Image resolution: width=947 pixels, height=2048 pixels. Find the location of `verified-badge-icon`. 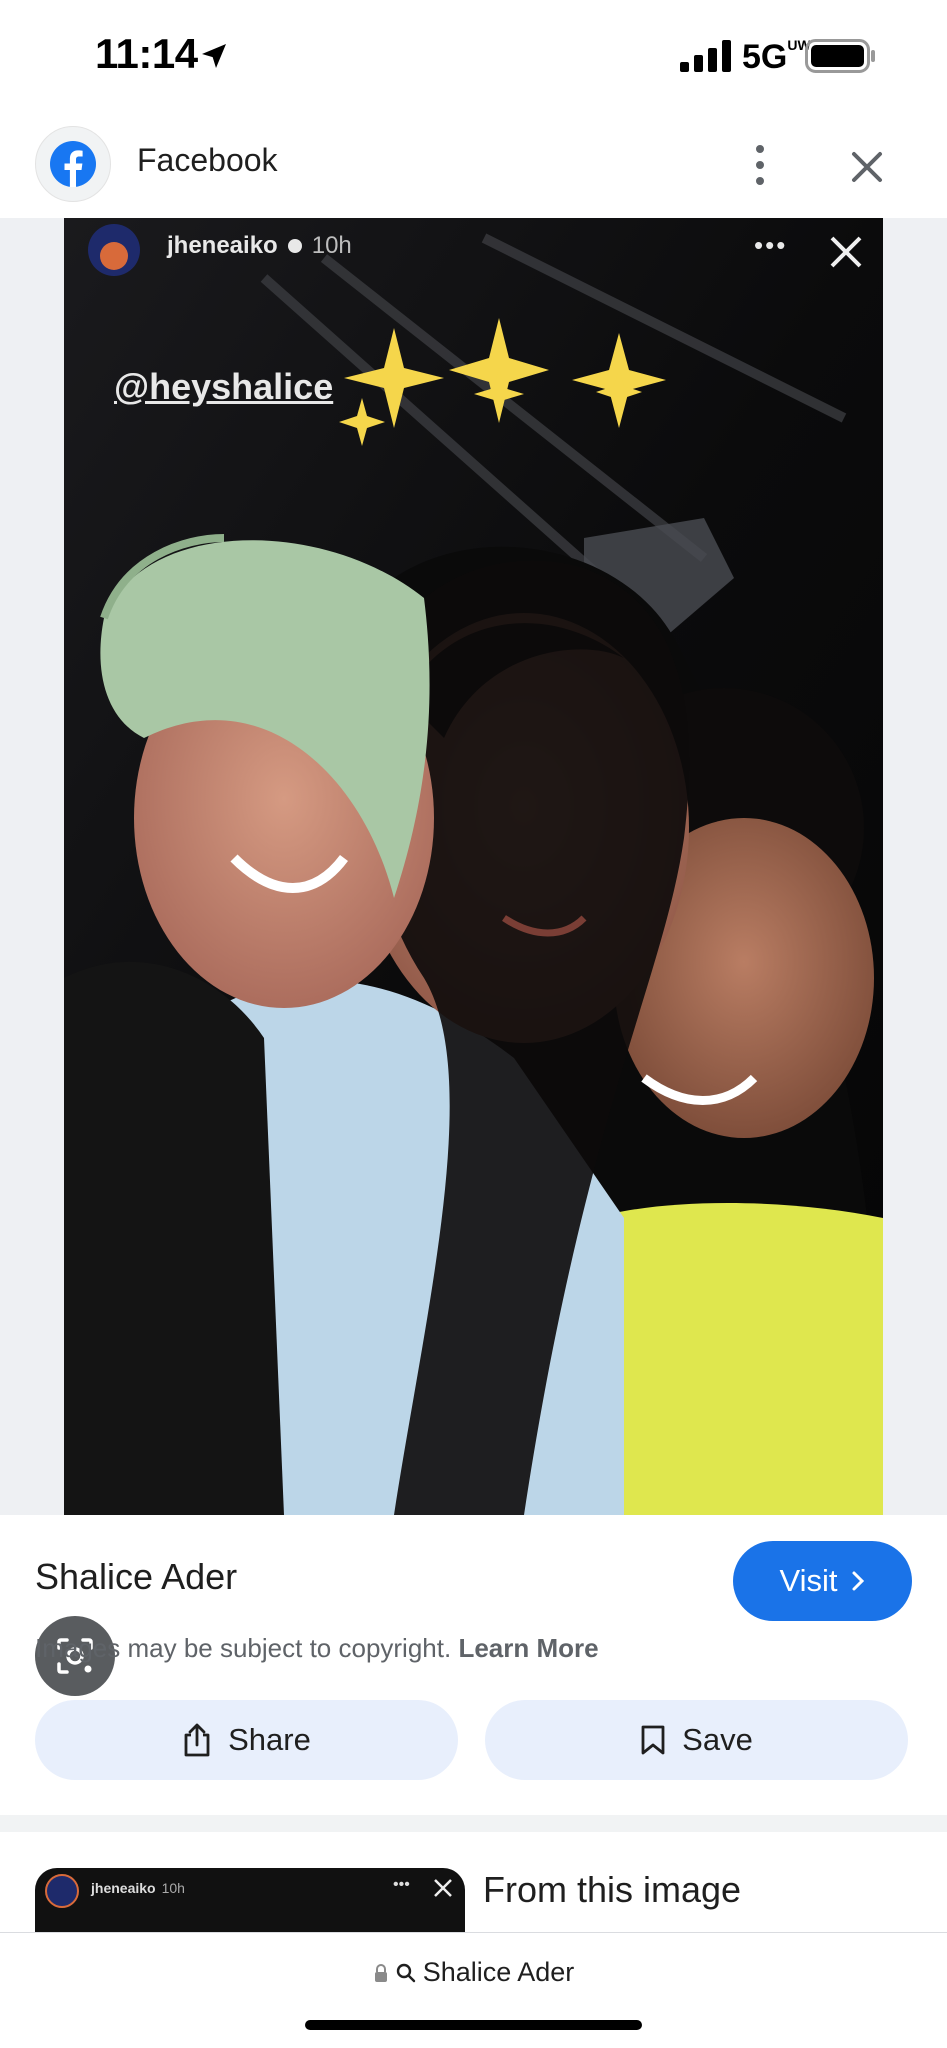

verified-badge-icon is located at coordinates (294, 246).